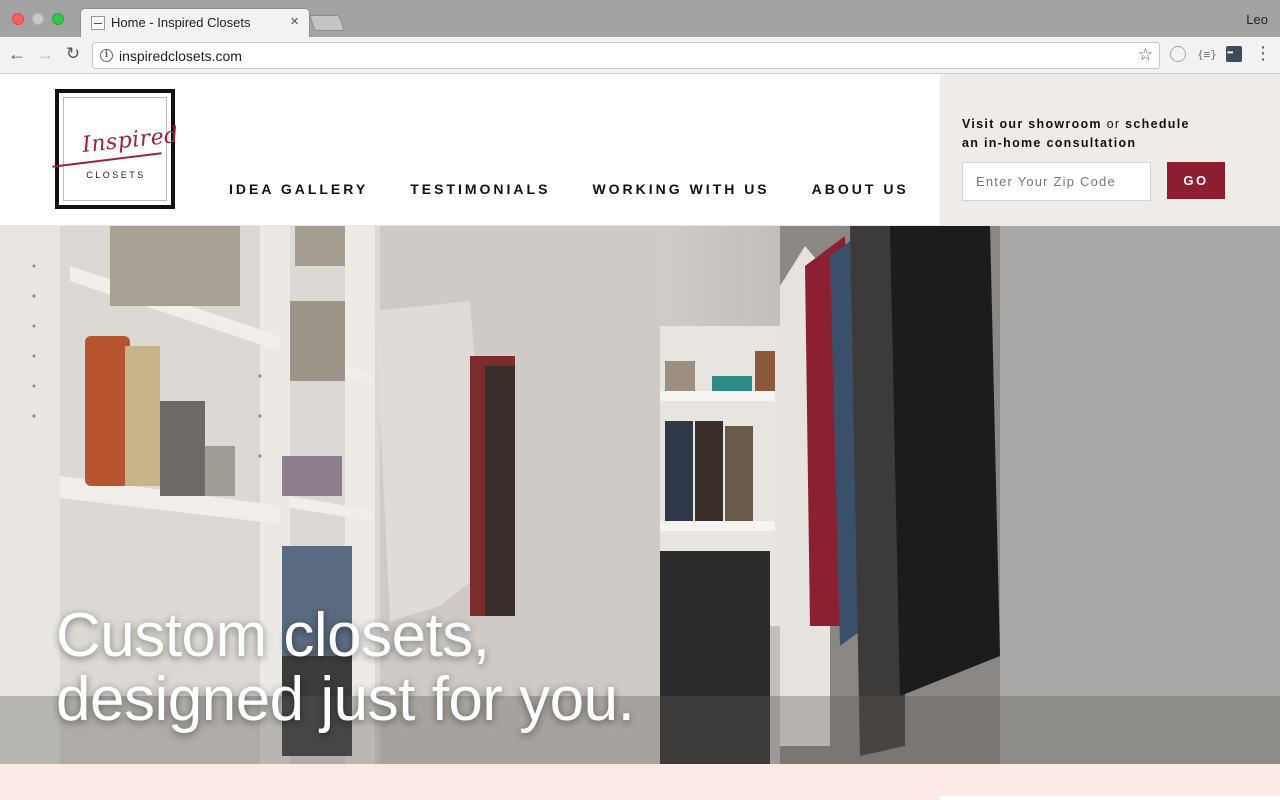  I want to click on reload-icon: ↻, so click(73, 54).